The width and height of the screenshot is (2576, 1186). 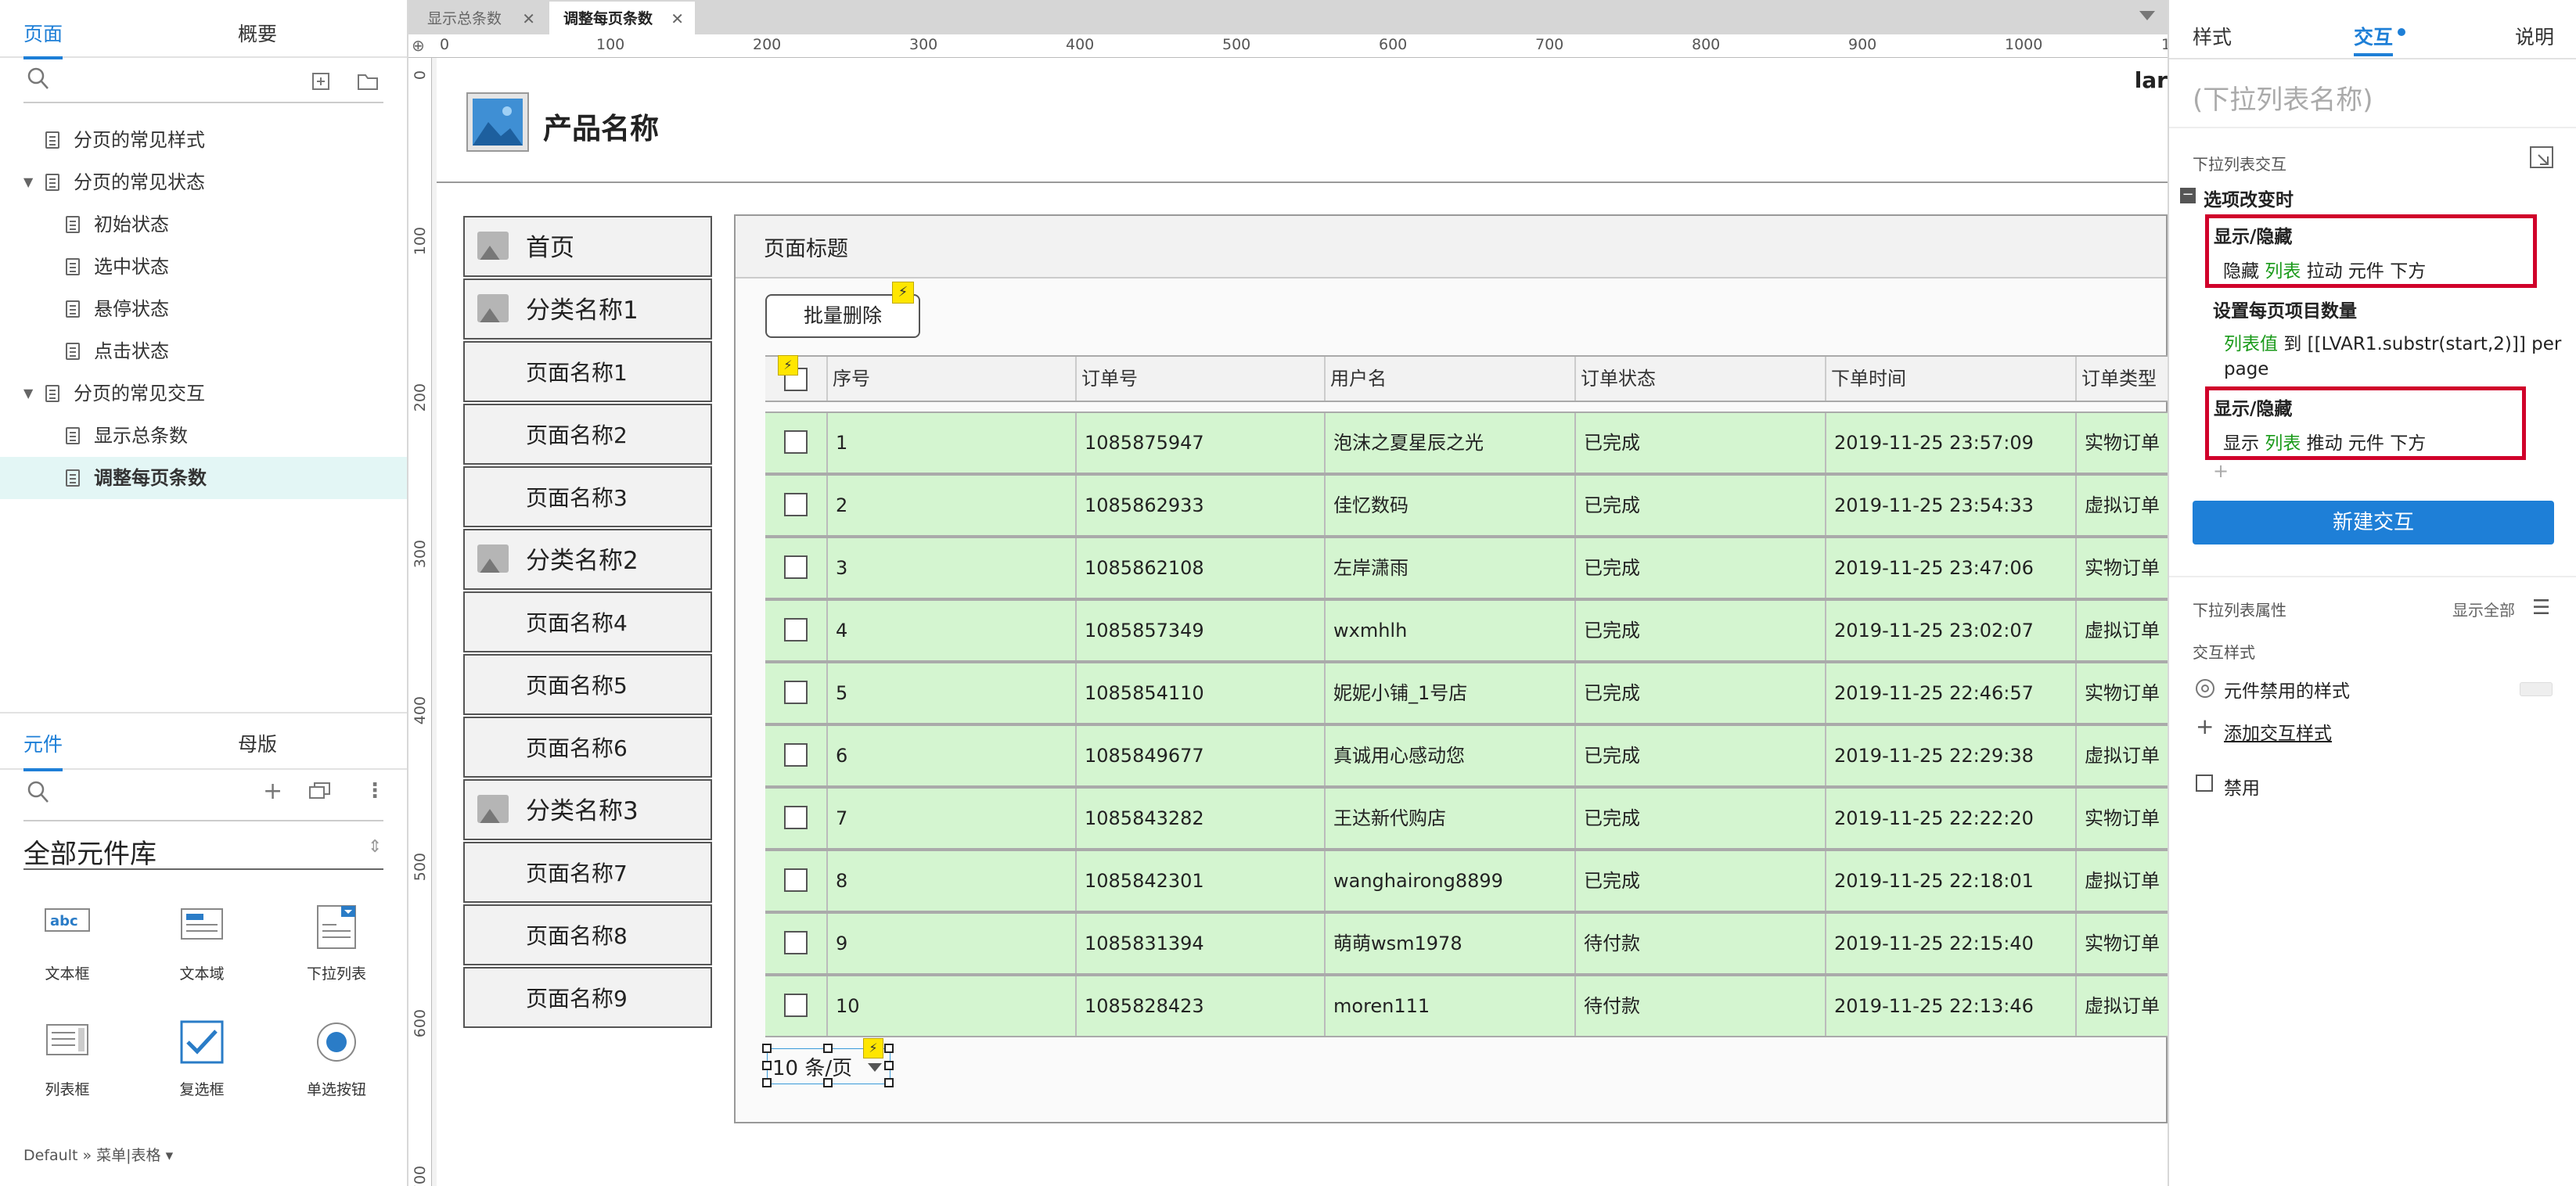 What do you see at coordinates (2541, 608) in the screenshot?
I see `menu-icon: ☰` at bounding box center [2541, 608].